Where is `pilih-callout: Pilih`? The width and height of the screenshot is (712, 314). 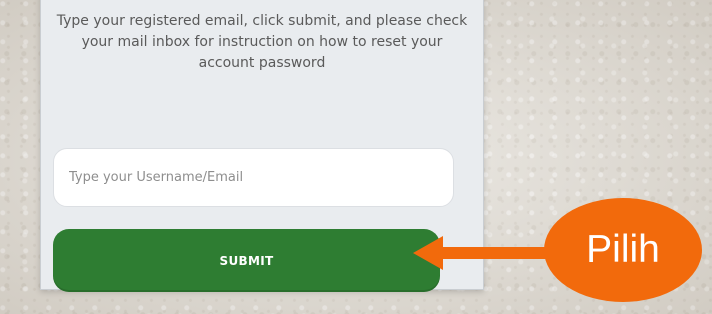 pilih-callout: Pilih is located at coordinates (623, 250).